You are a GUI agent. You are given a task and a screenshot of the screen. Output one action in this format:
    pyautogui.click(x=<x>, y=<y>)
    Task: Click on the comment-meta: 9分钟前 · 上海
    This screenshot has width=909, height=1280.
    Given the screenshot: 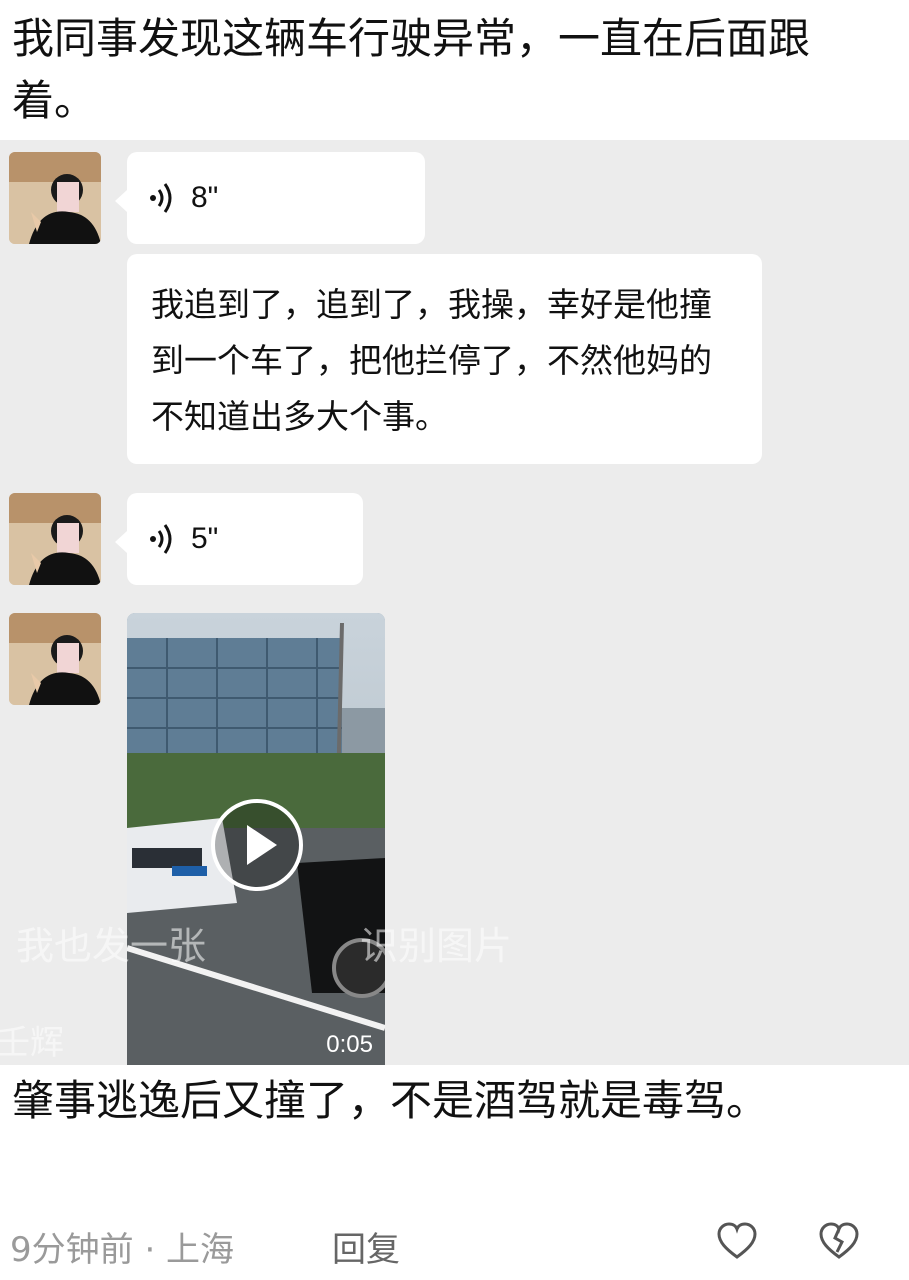 What is the action you would take?
    pyautogui.click(x=122, y=1250)
    